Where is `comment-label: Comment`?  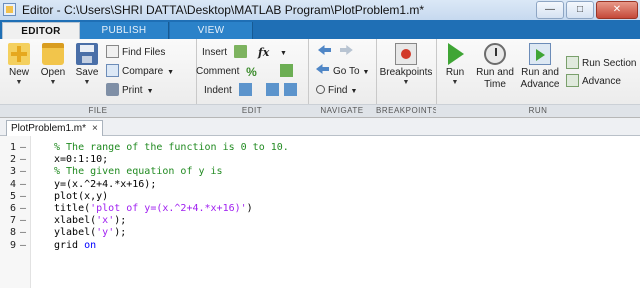 comment-label: Comment is located at coordinates (218, 71).